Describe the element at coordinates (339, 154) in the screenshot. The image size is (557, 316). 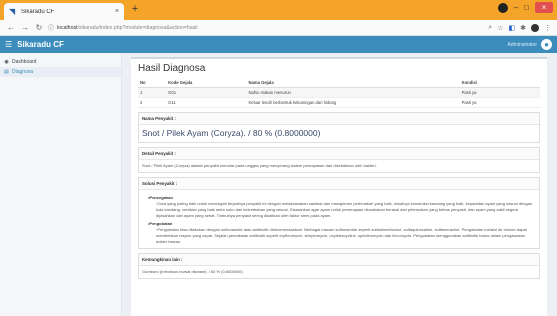
I see `detail-label: Detail Penyakit :` at that location.